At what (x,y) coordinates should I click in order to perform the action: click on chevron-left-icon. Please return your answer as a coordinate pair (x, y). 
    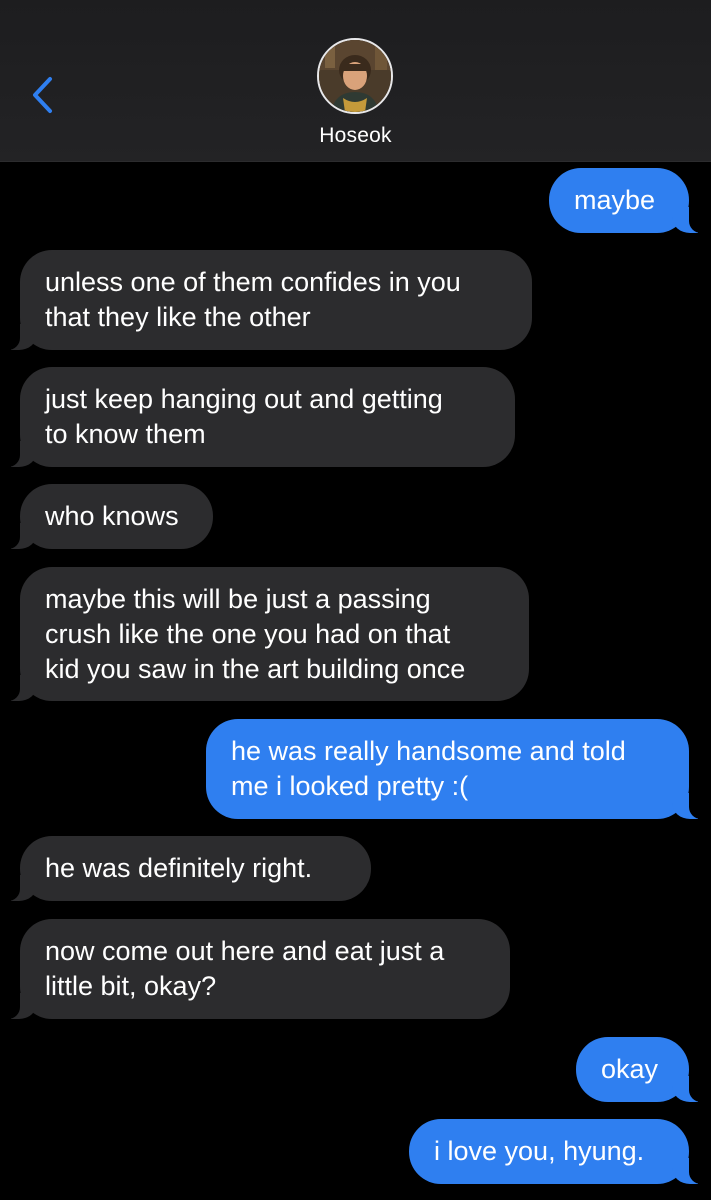
    Looking at the image, I should click on (42, 95).